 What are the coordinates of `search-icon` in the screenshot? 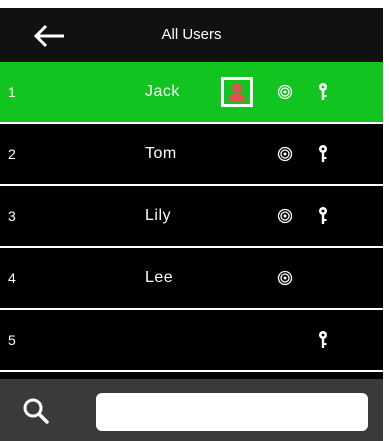 It's located at (36, 411).